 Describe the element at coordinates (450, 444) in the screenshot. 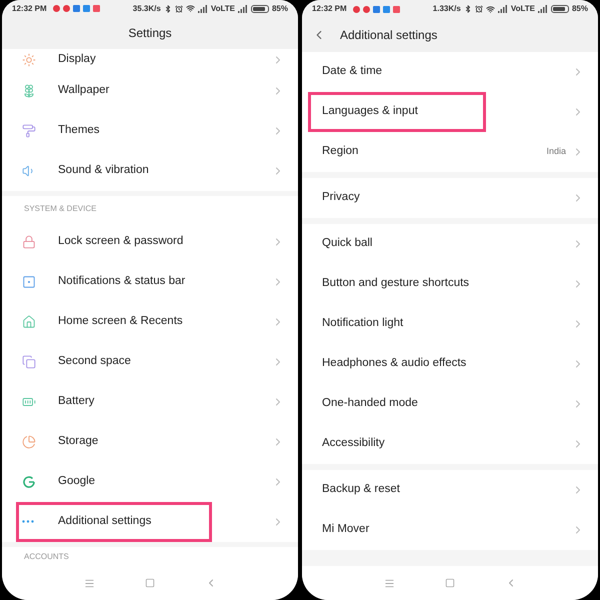

I see `settings-item: Accessibility` at that location.